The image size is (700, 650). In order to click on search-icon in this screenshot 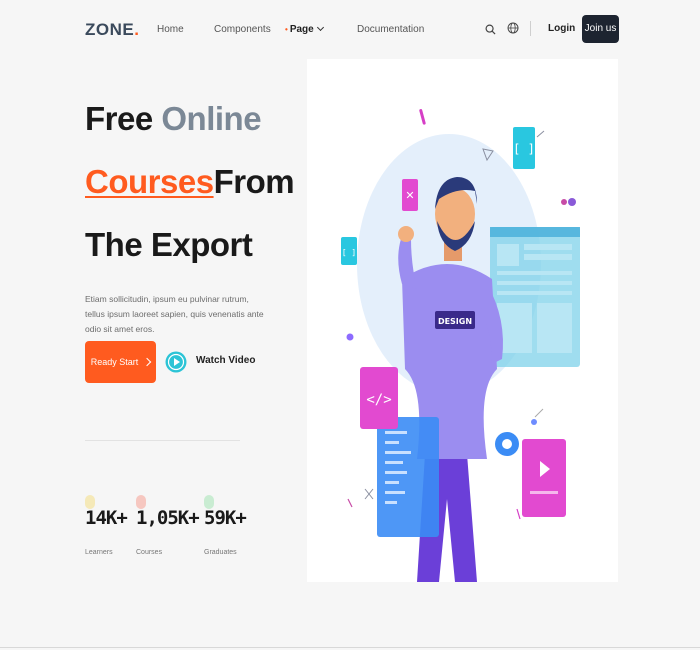, I will do `click(490, 29)`.